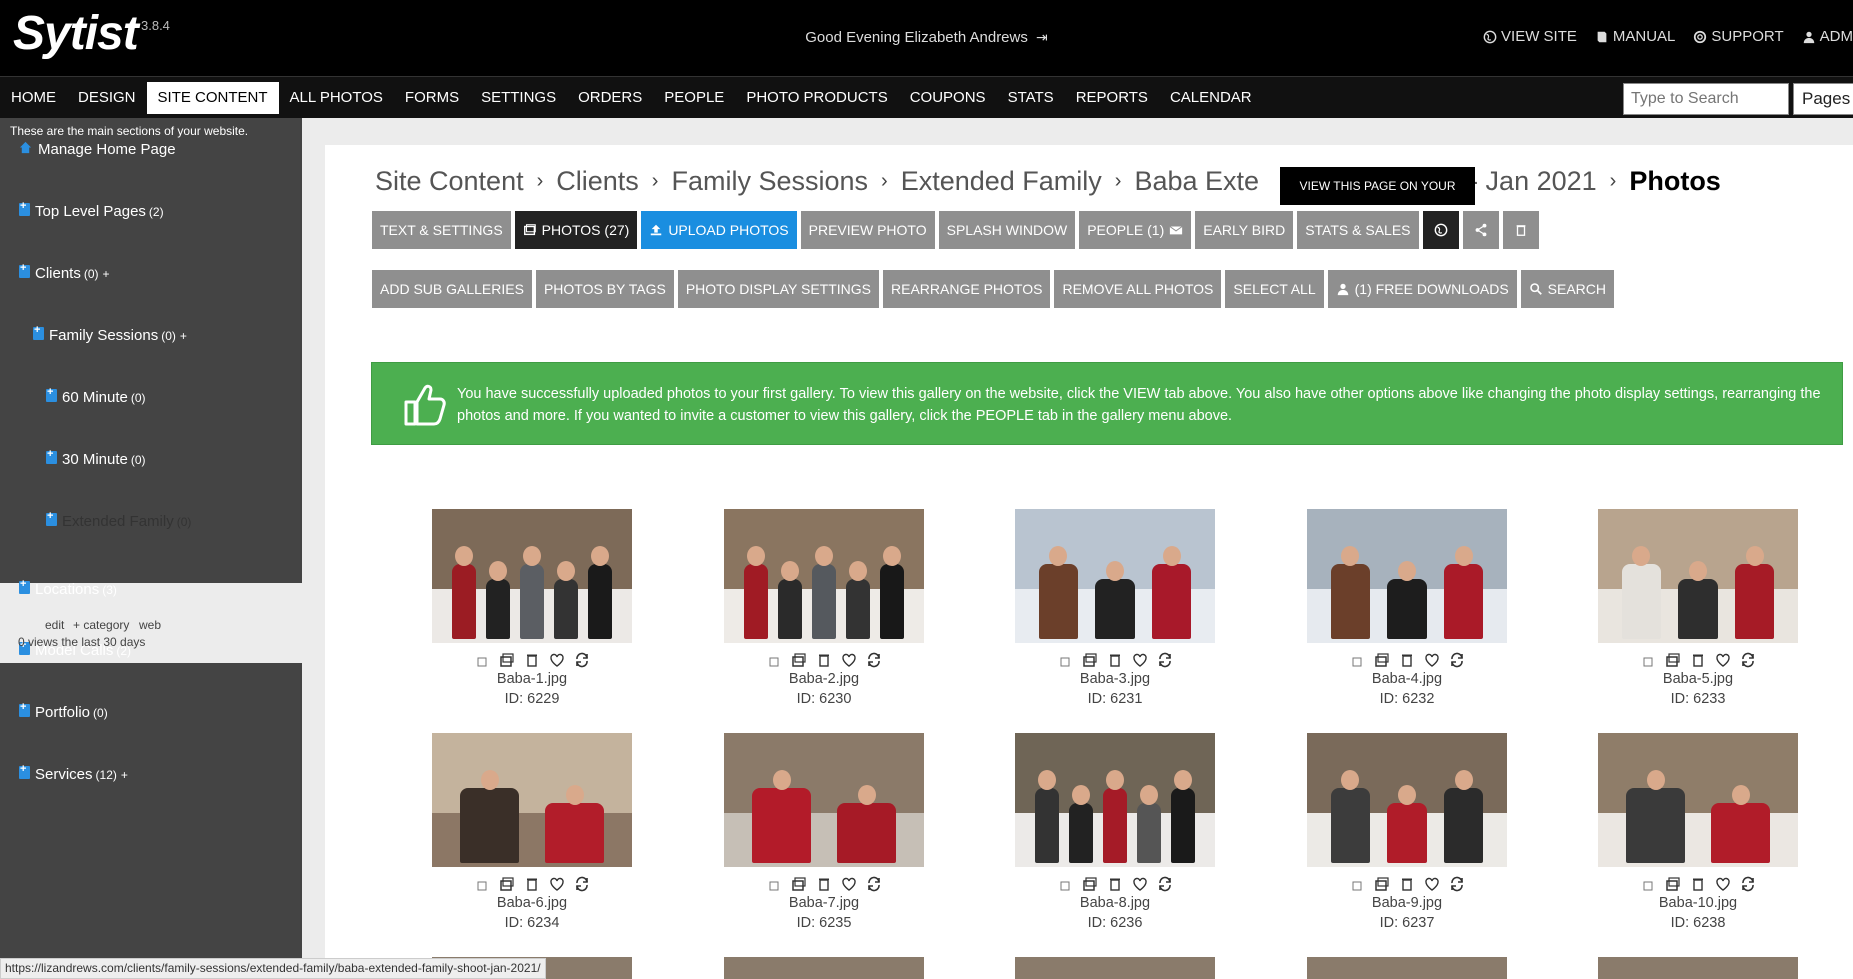 This screenshot has width=1853, height=979. What do you see at coordinates (719, 230) in the screenshot?
I see `upload-photos-button: UPLOAD PHOTOS` at bounding box center [719, 230].